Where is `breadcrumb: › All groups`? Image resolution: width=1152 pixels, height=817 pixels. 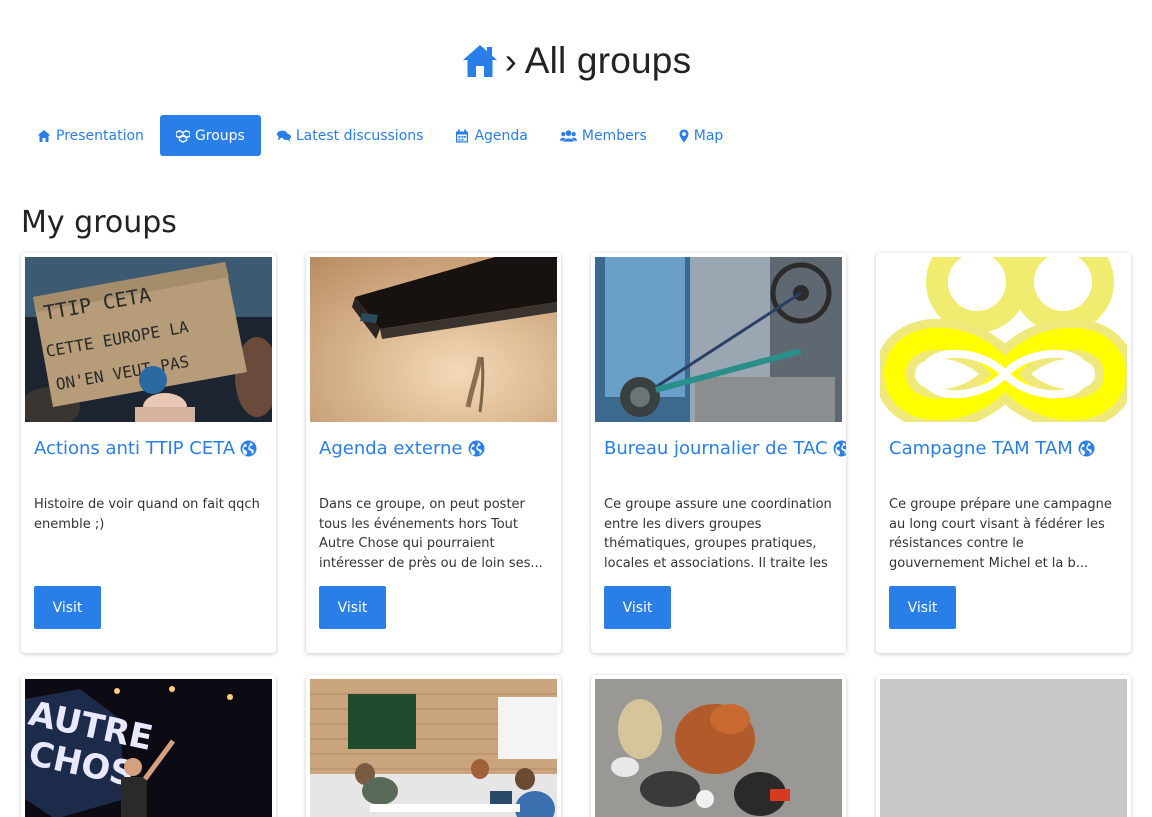
breadcrumb: › All groups is located at coordinates (576, 61).